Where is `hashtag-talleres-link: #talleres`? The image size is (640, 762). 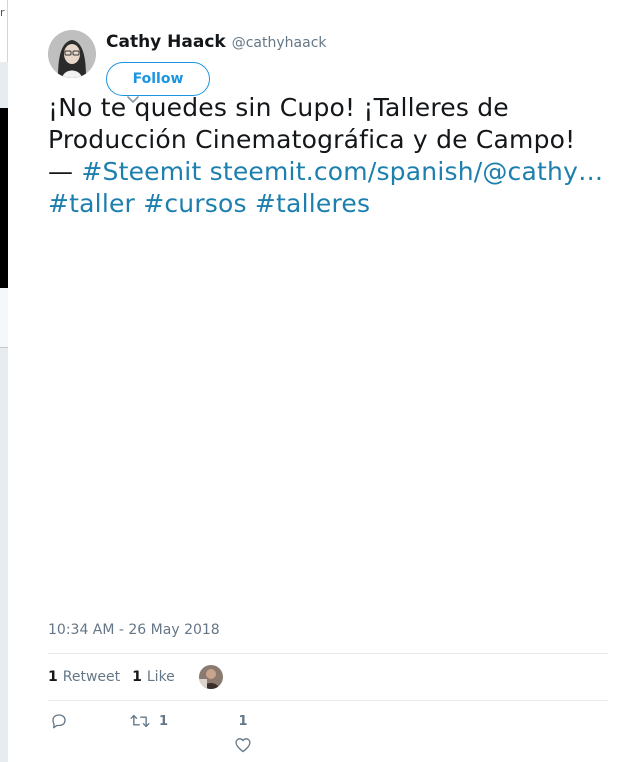
hashtag-talleres-link: #talleres is located at coordinates (312, 203).